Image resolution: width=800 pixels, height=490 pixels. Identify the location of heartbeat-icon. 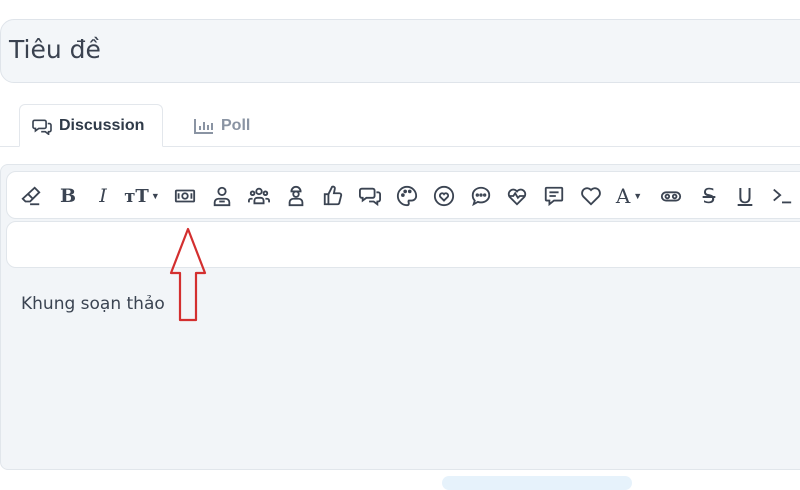
(517, 196).